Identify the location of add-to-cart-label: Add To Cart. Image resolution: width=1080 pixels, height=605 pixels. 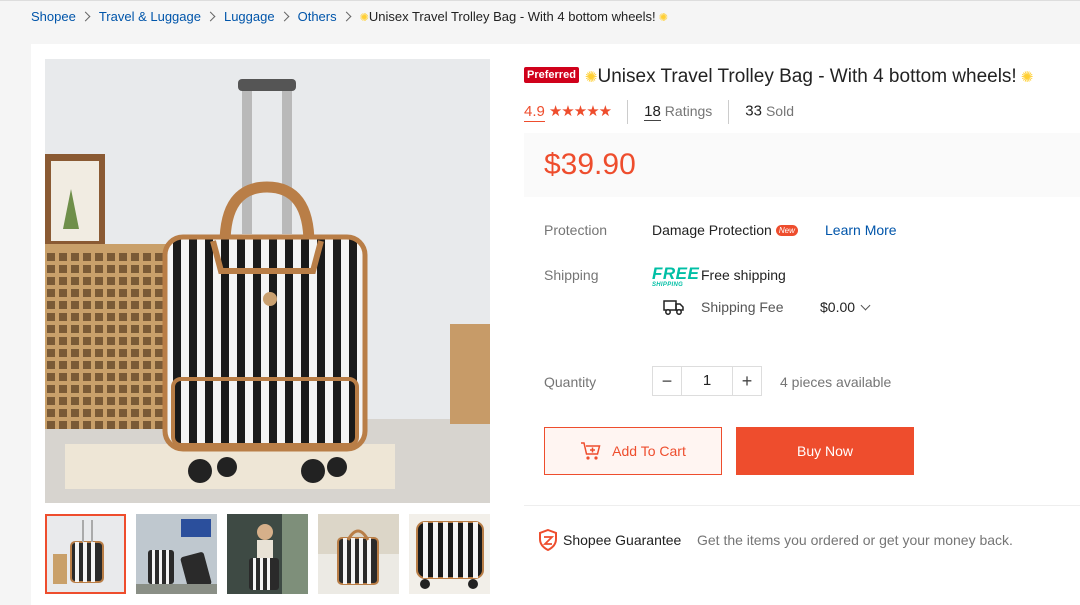
(649, 451).